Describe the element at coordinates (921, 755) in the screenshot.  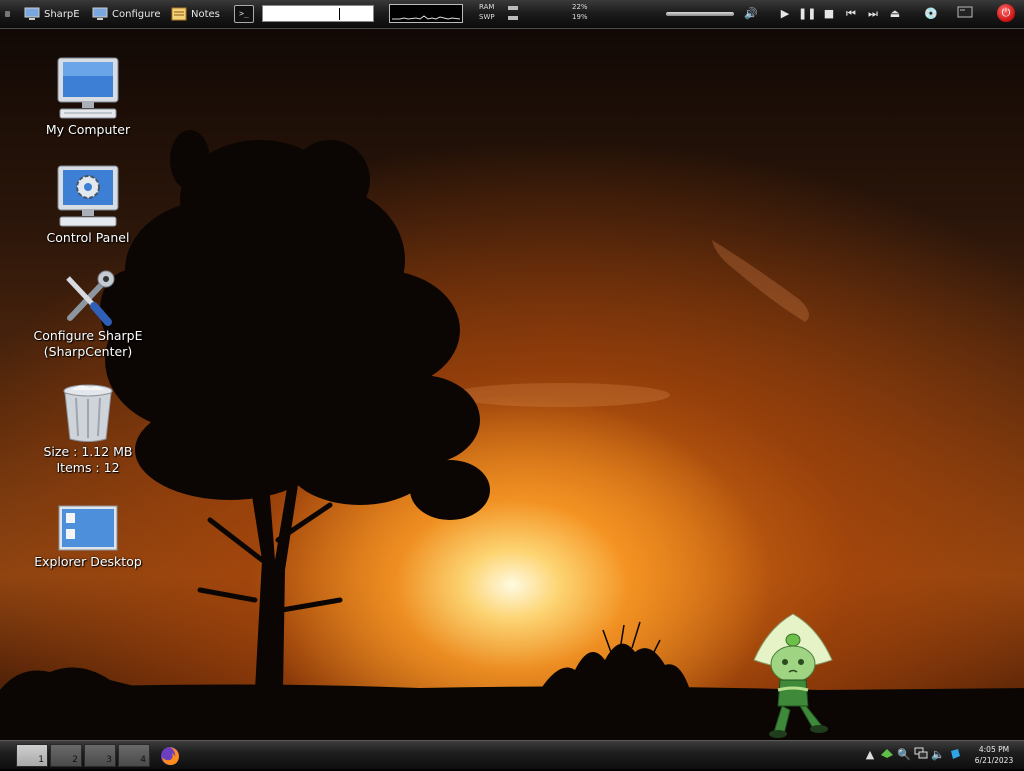
I see `network-monitor-icon` at that location.